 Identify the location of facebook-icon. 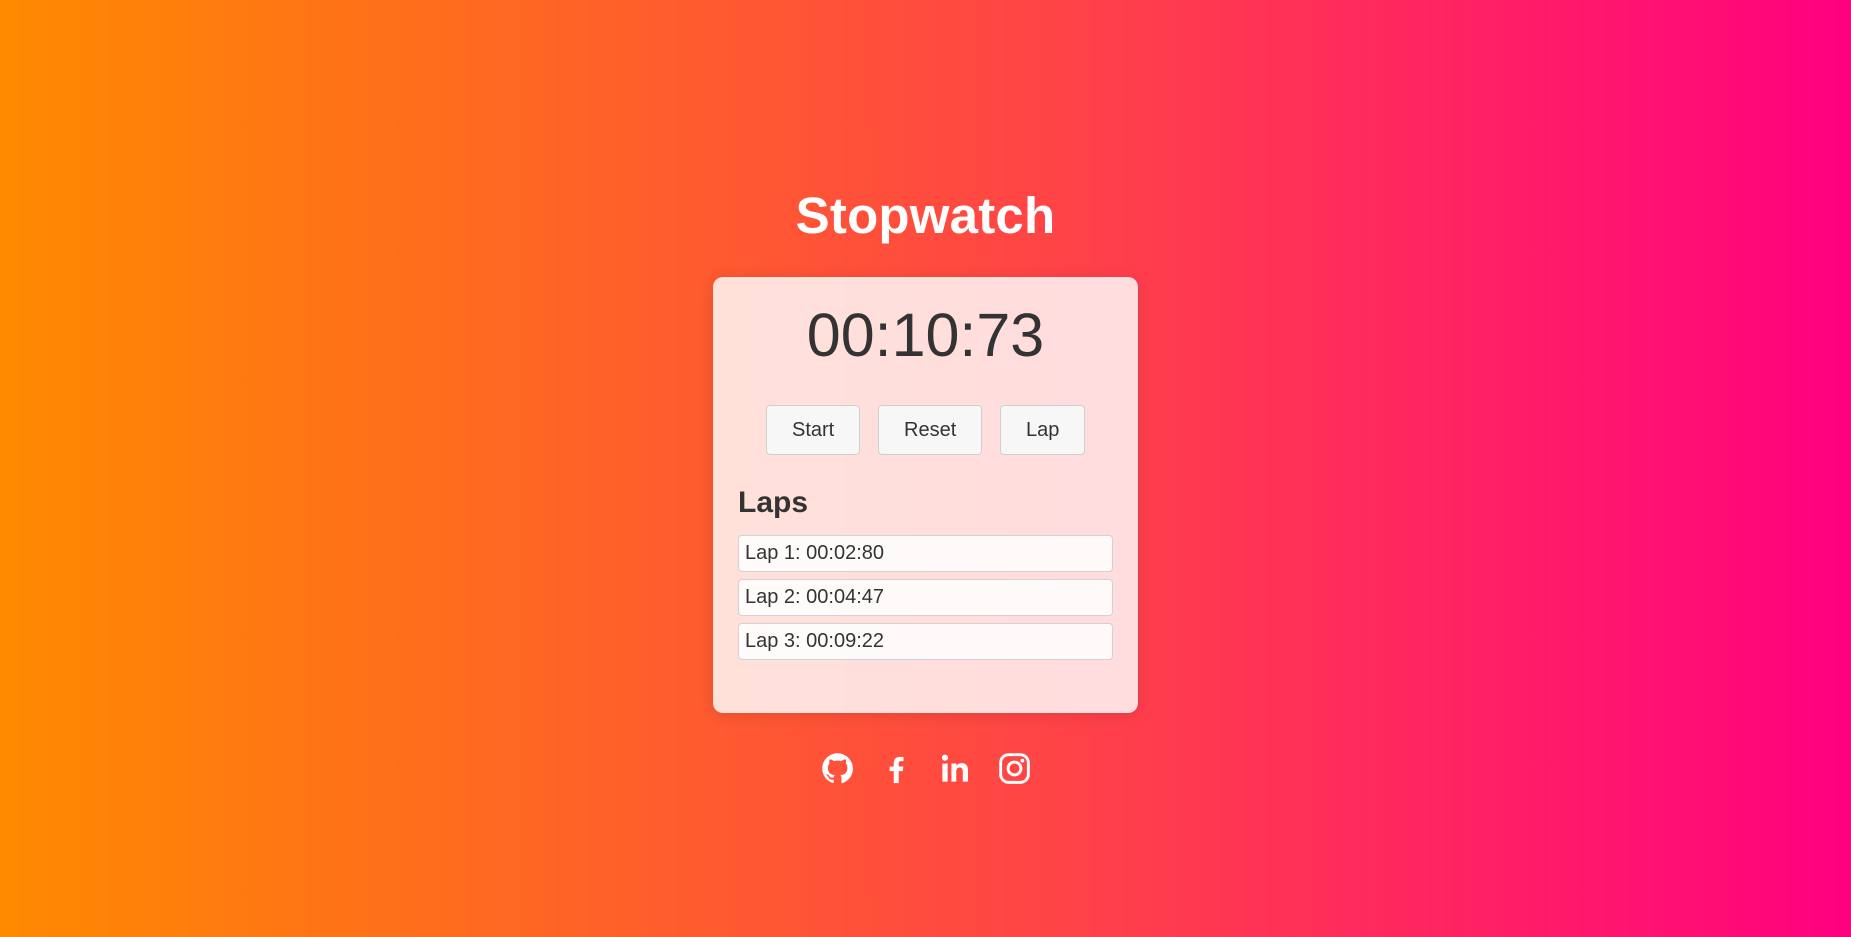
(896, 770).